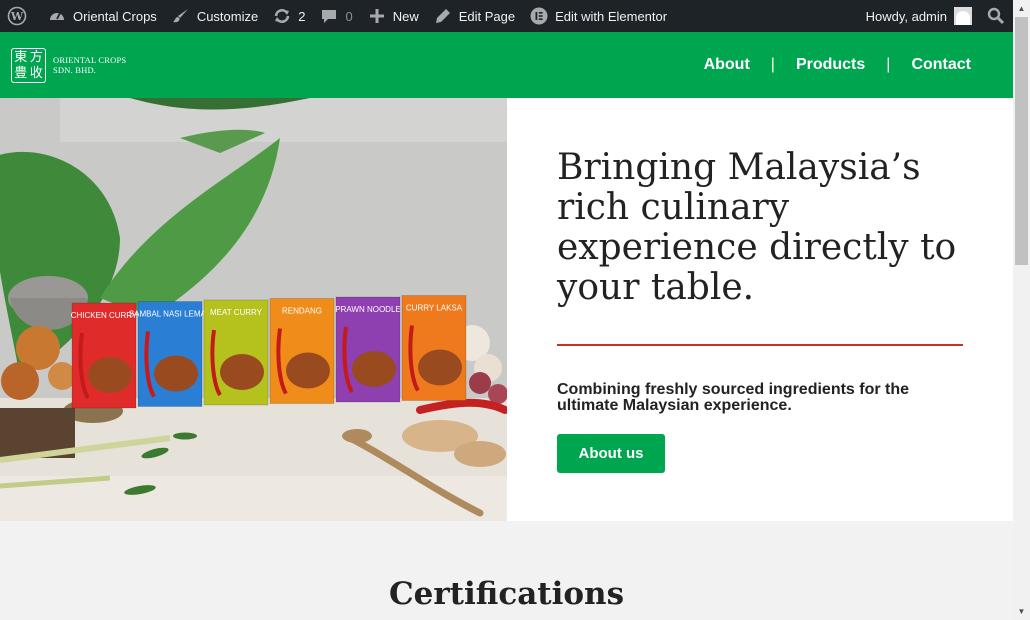  Describe the element at coordinates (830, 65) in the screenshot. I see `nav-products: Products` at that location.